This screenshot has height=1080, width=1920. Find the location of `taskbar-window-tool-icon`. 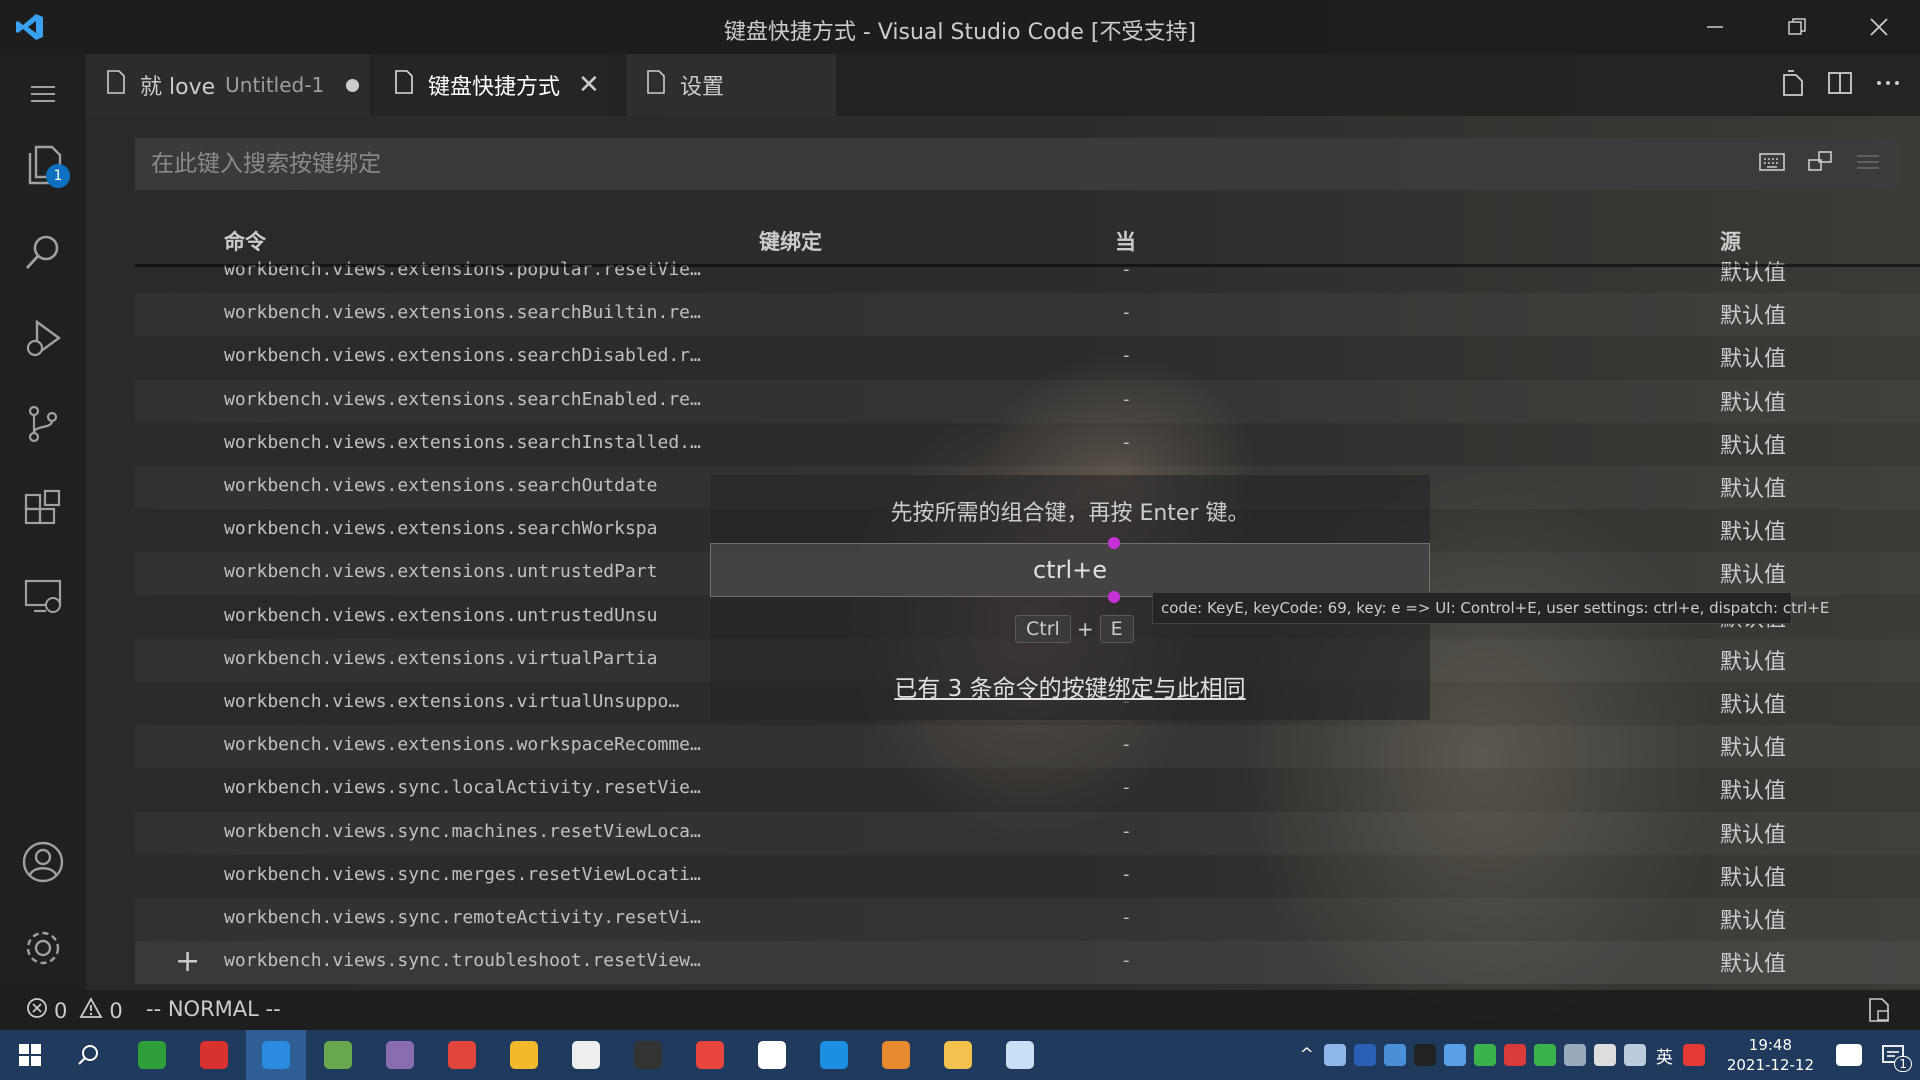

taskbar-window-tool-icon is located at coordinates (834, 1055).